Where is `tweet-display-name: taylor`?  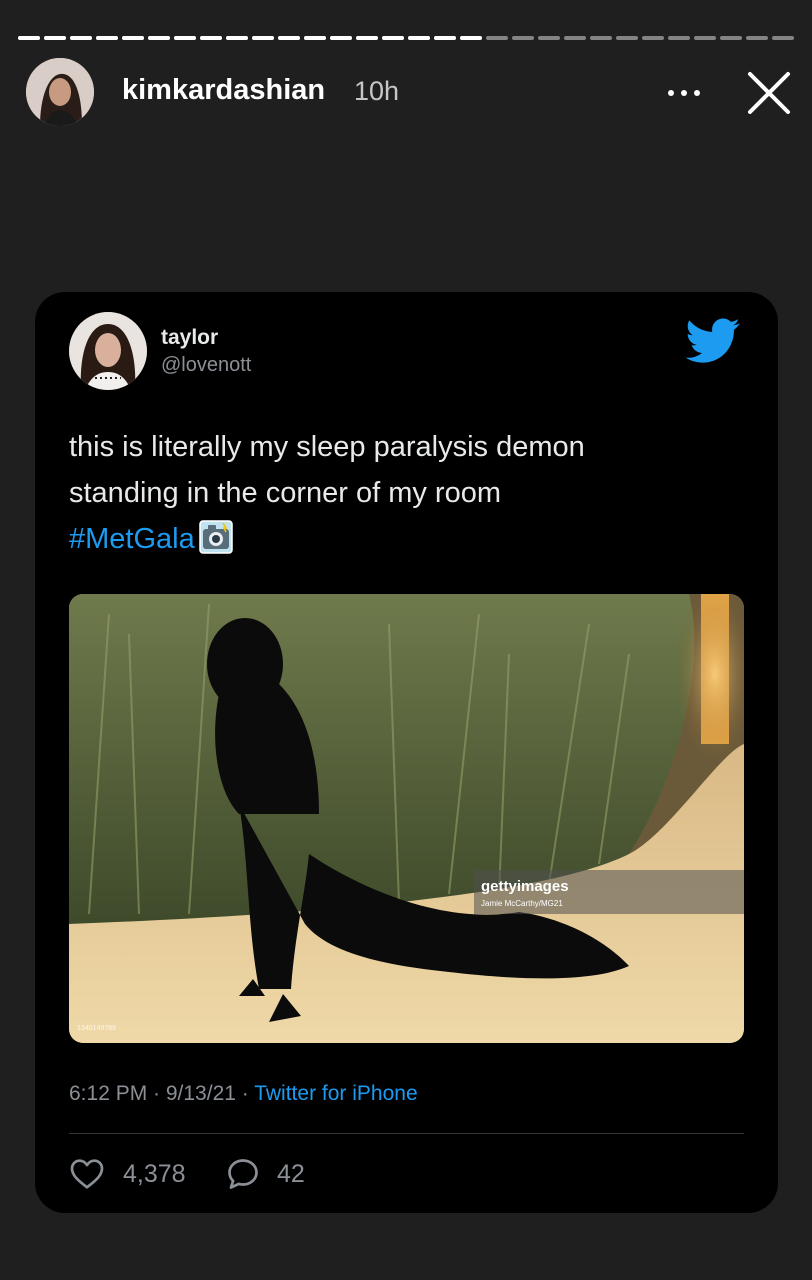
tweet-display-name: taylor is located at coordinates (189, 338).